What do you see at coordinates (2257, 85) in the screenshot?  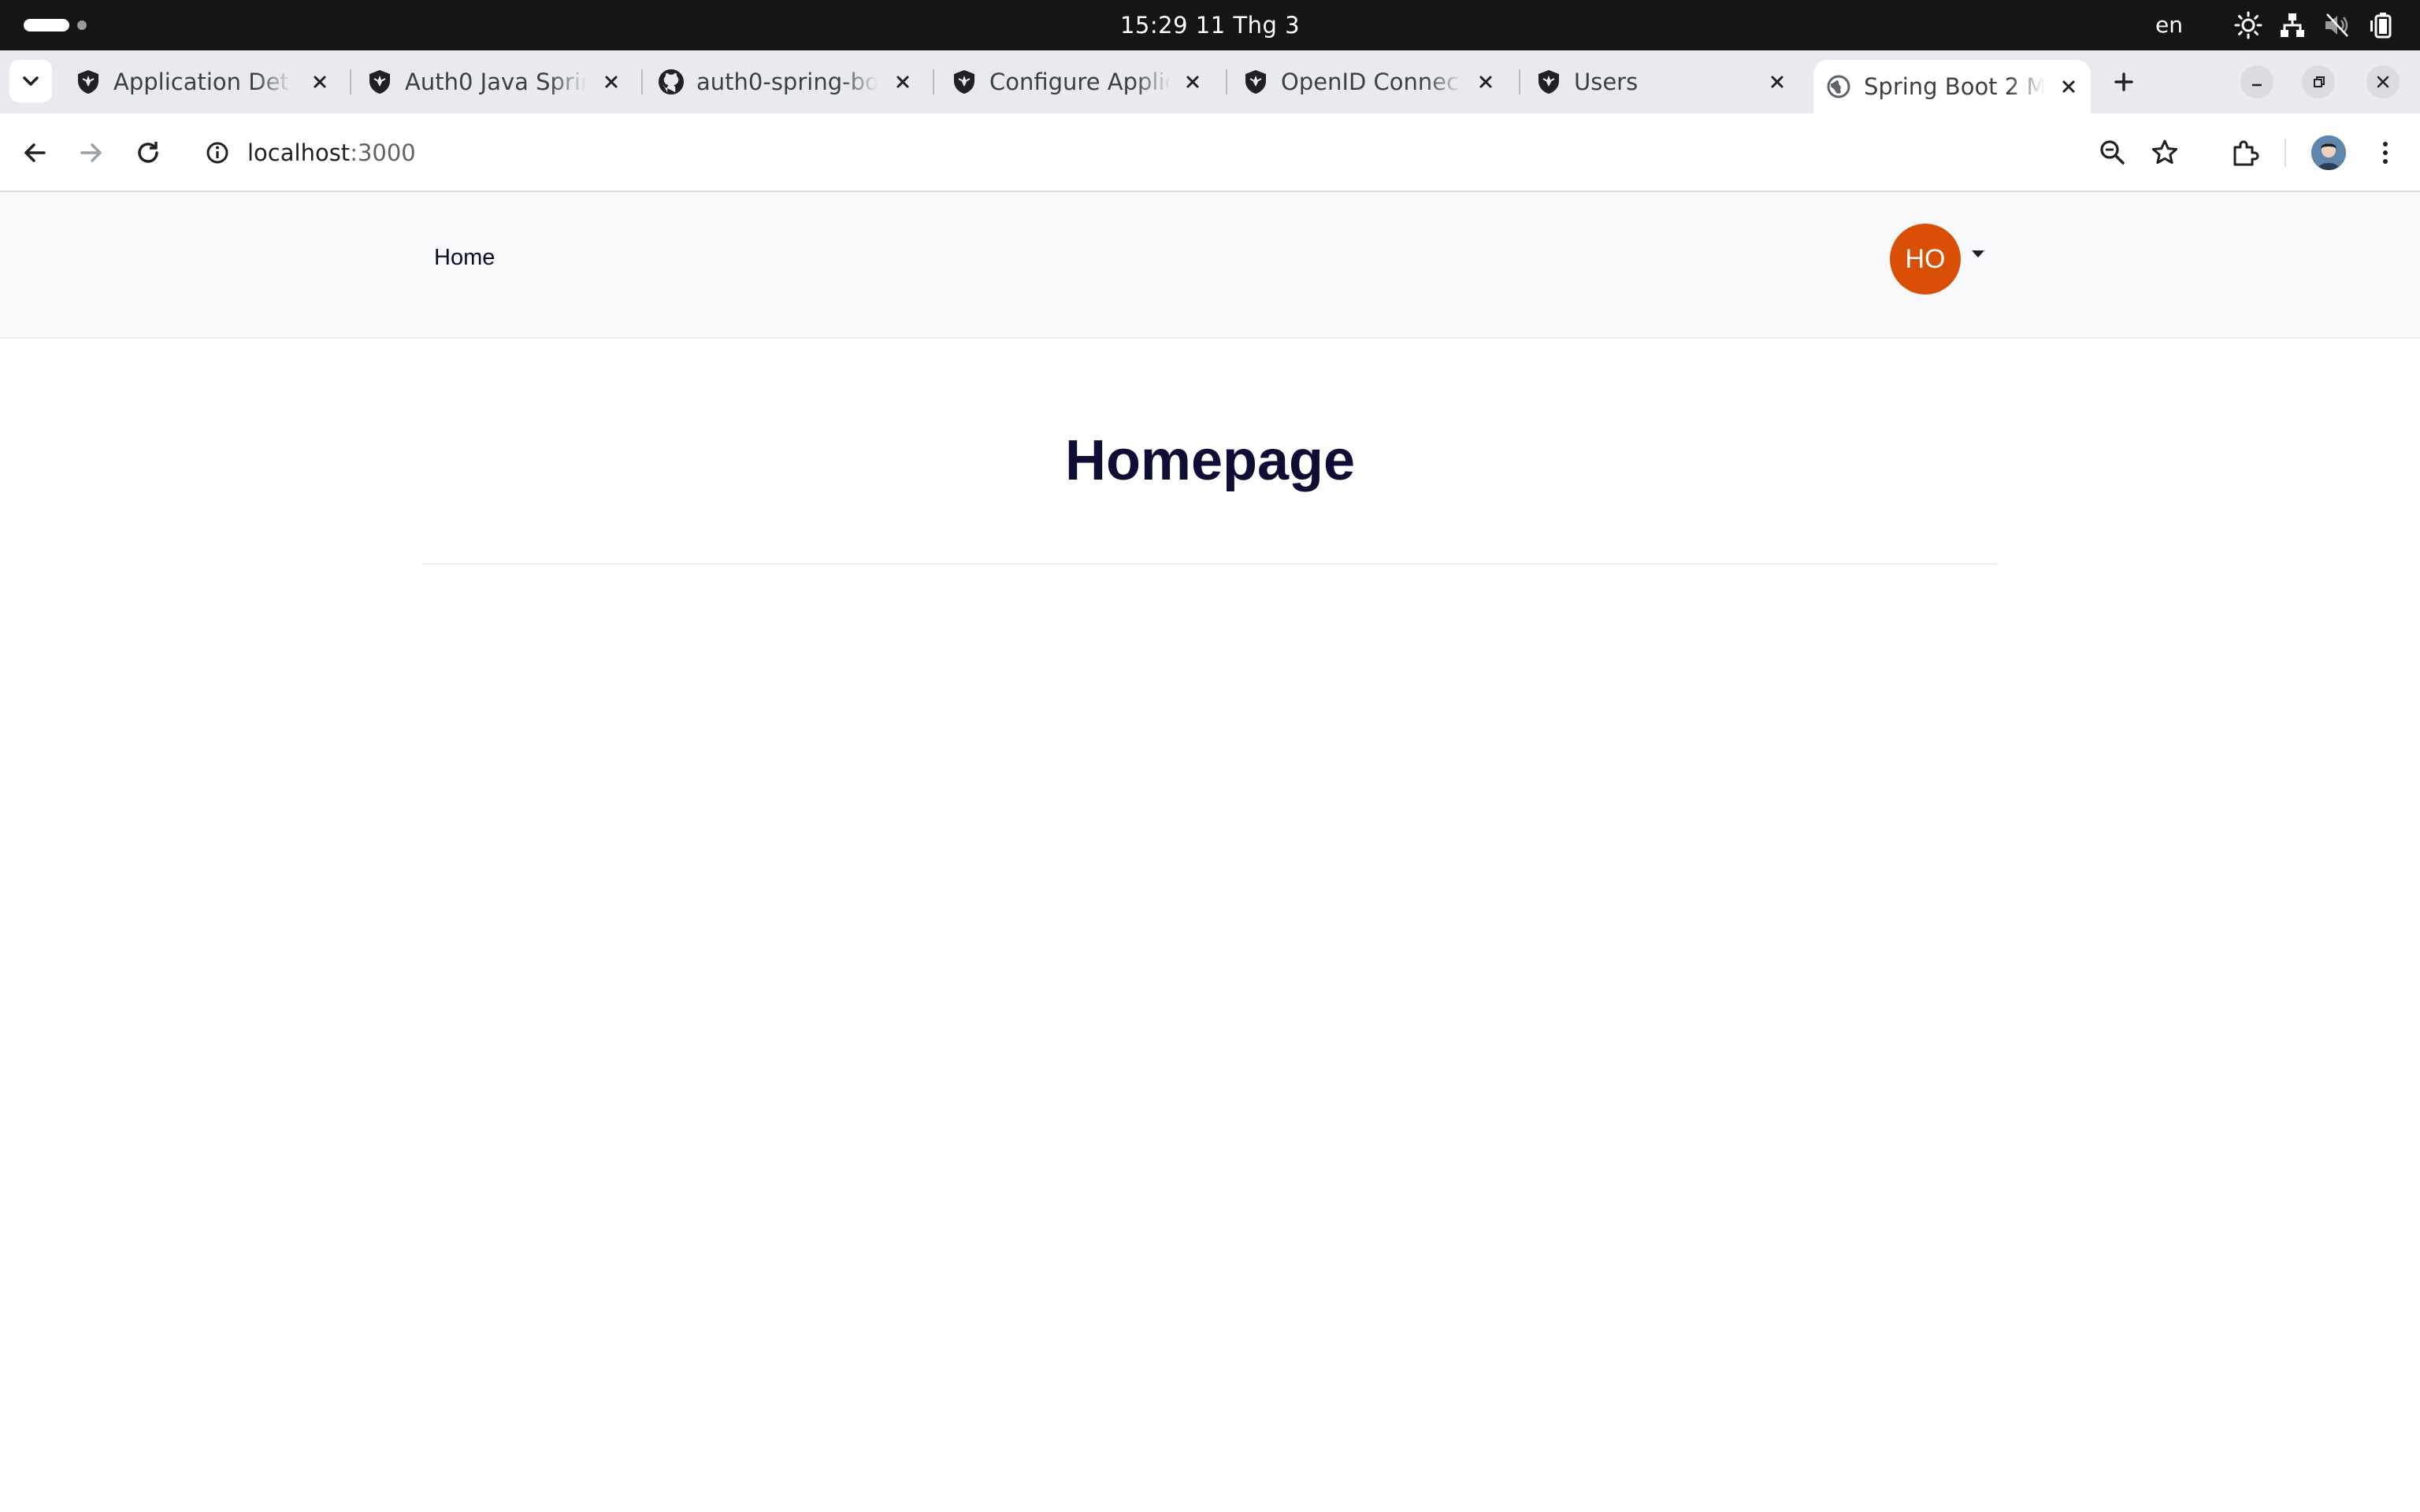 I see `minimize-icon` at bounding box center [2257, 85].